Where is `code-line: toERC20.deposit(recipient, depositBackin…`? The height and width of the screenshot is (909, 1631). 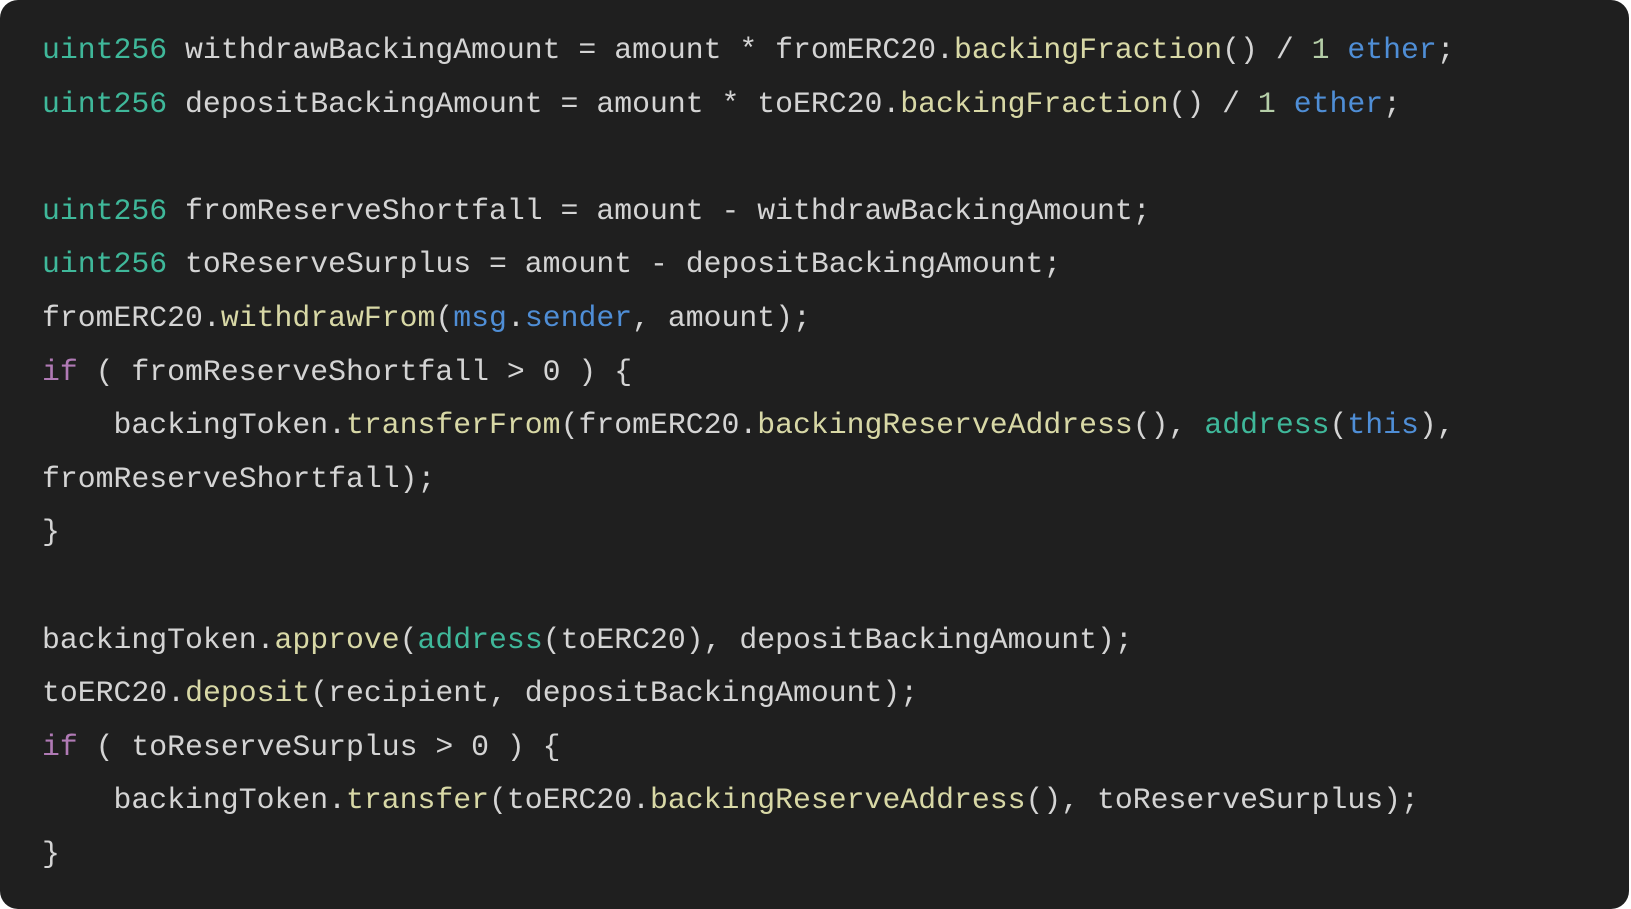 code-line: toERC20.deposit(recipient, depositBackin… is located at coordinates (835, 694).